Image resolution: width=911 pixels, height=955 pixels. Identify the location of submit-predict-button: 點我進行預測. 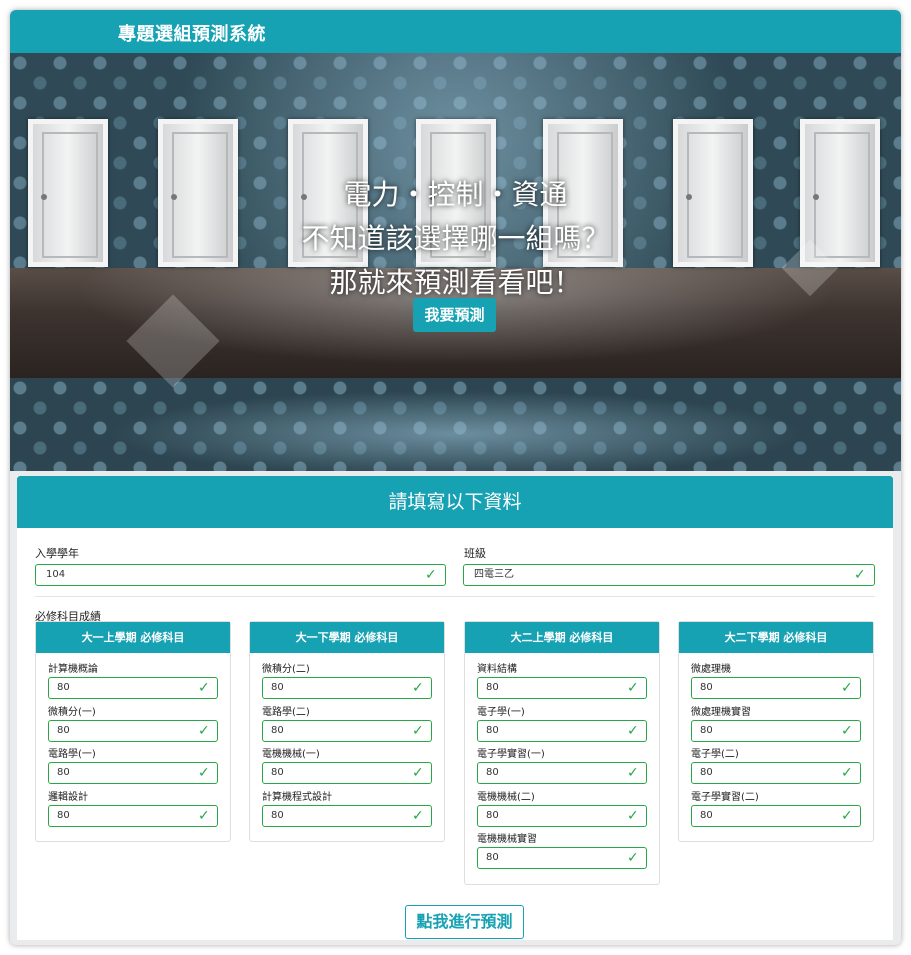
(464, 922).